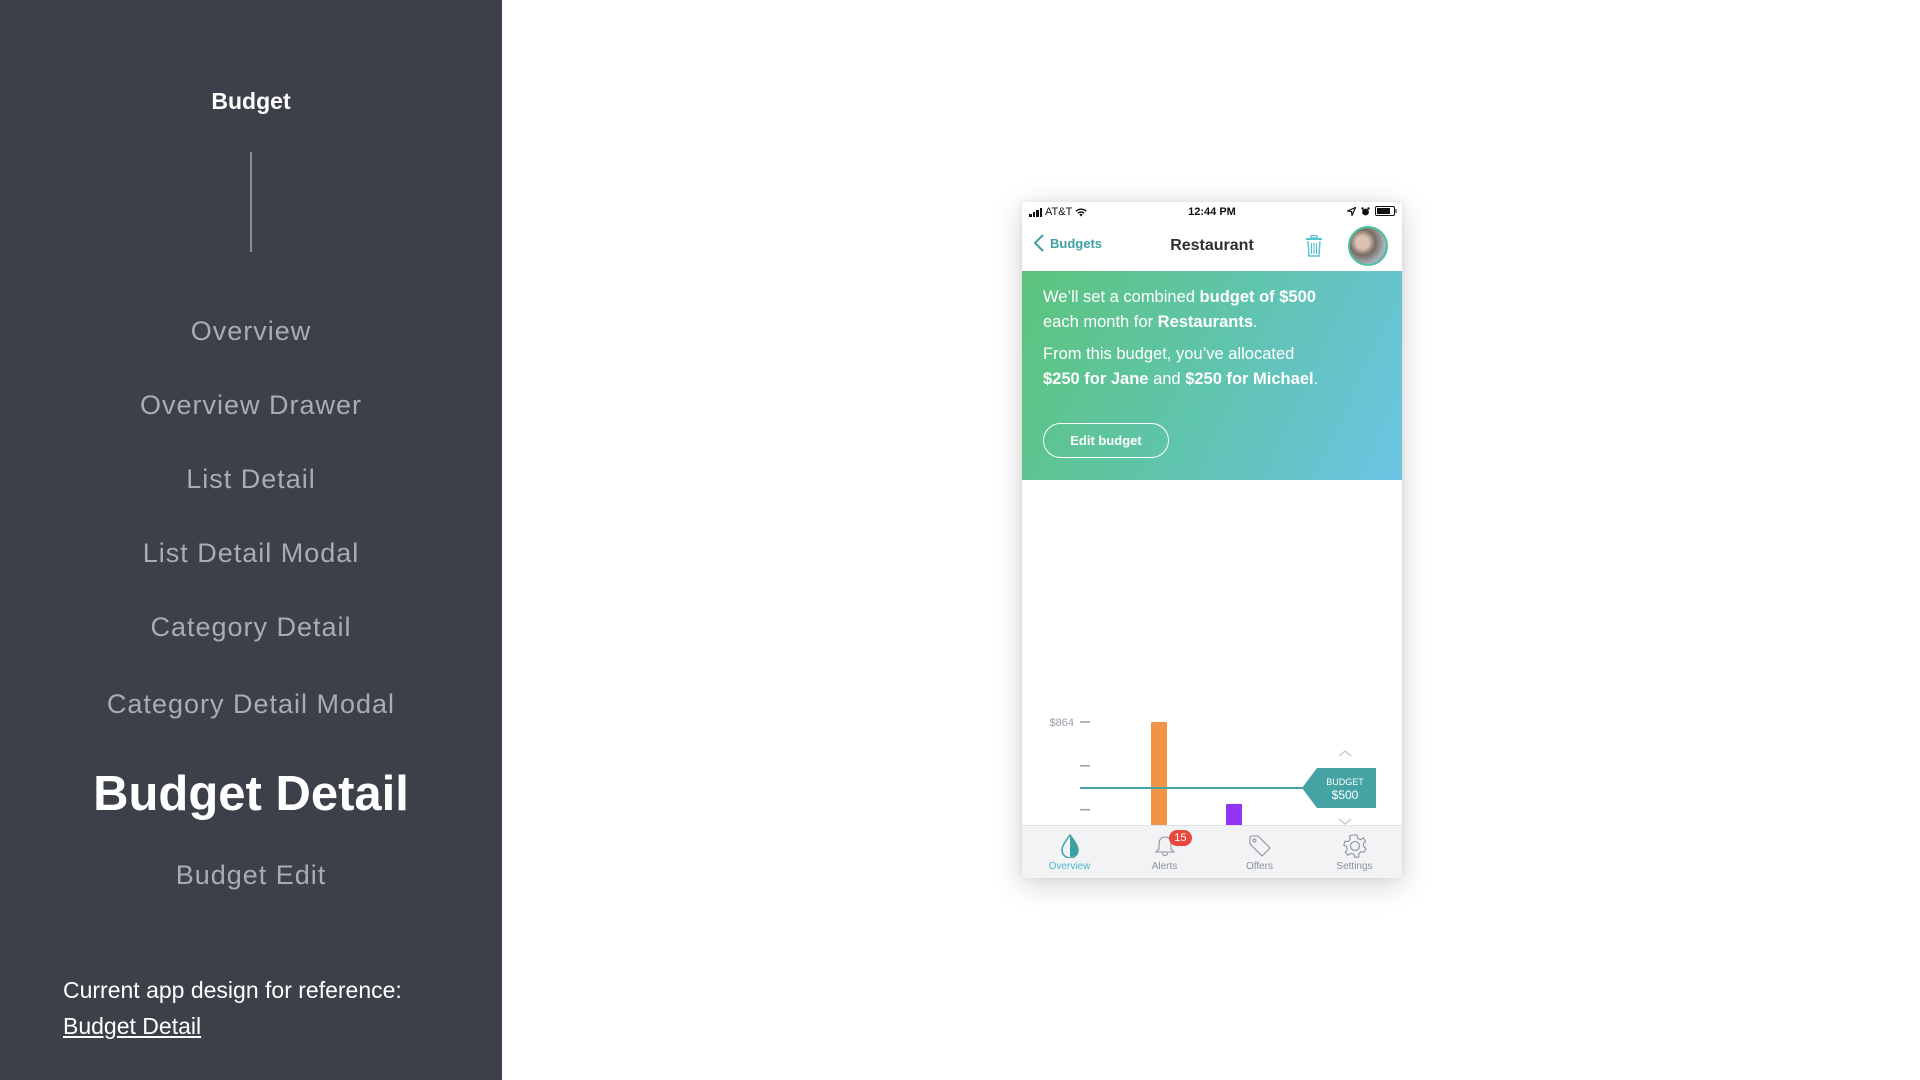 This screenshot has width=1920, height=1080. What do you see at coordinates (1169, 354) in the screenshot?
I see `allocation-intro: From this budget, you’ve allocated` at bounding box center [1169, 354].